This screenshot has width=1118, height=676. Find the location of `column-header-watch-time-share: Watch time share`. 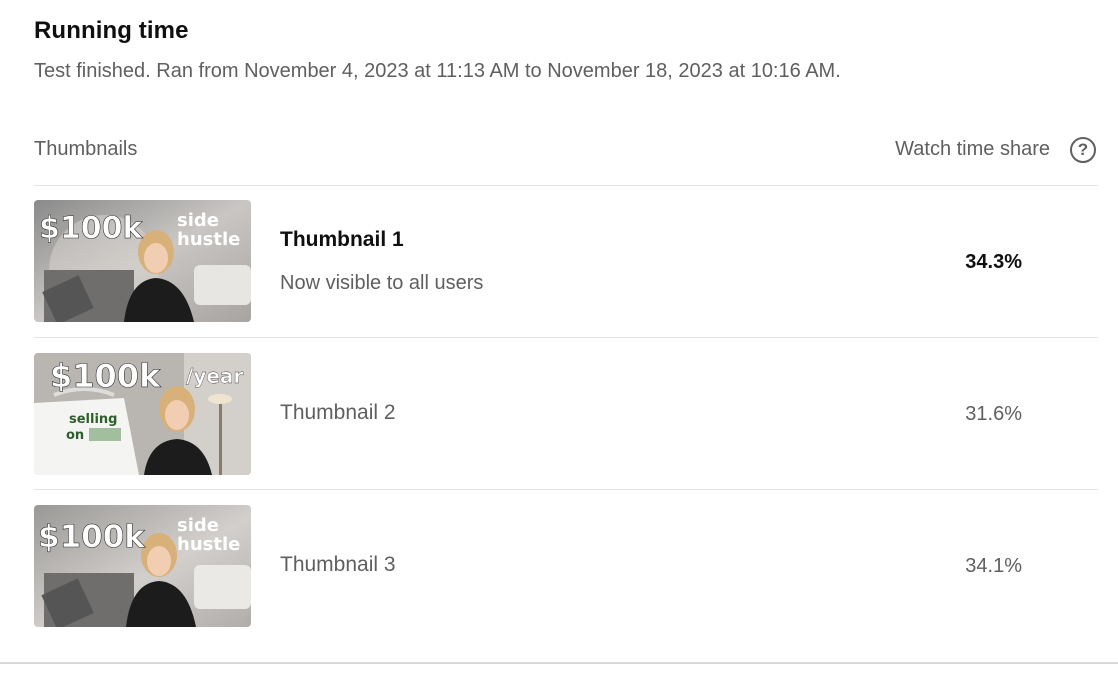

column-header-watch-time-share: Watch time share is located at coordinates (972, 149).